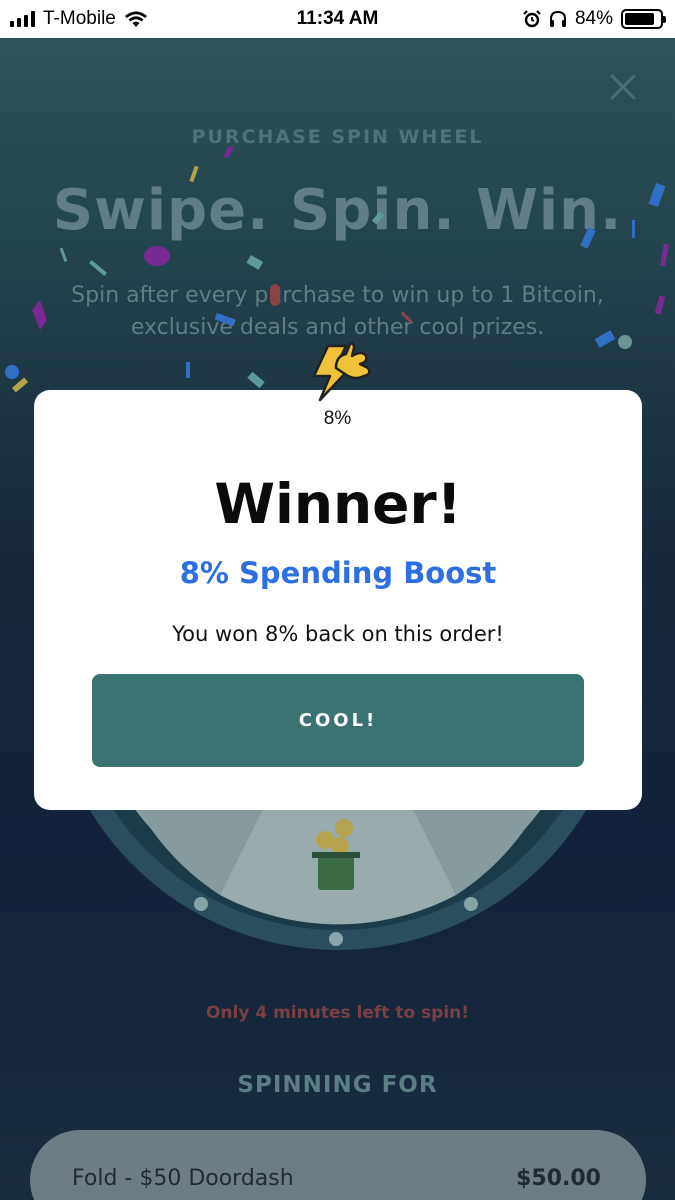 Image resolution: width=675 pixels, height=1200 pixels. What do you see at coordinates (623, 87) in the screenshot?
I see `close-icon` at bounding box center [623, 87].